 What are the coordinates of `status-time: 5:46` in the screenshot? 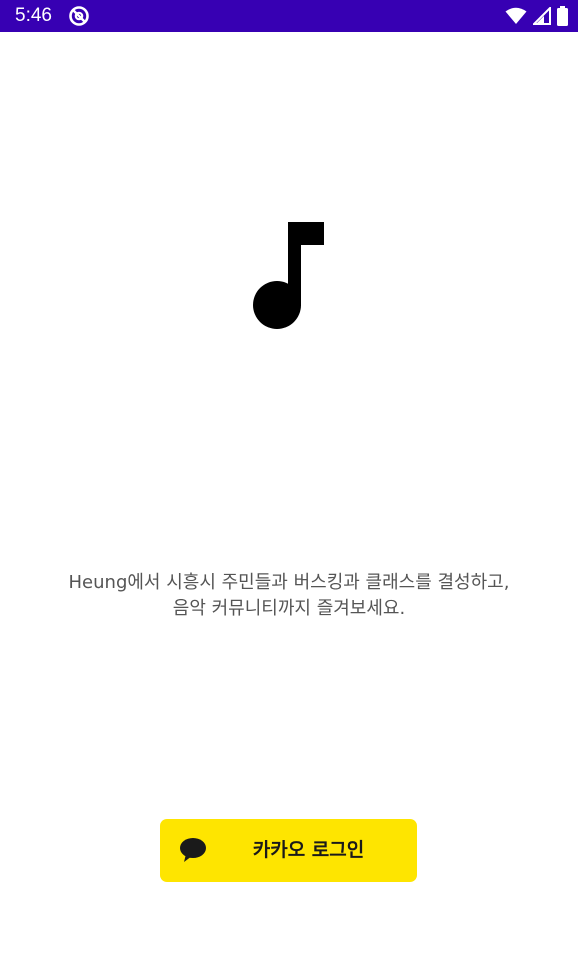 It's located at (33, 15).